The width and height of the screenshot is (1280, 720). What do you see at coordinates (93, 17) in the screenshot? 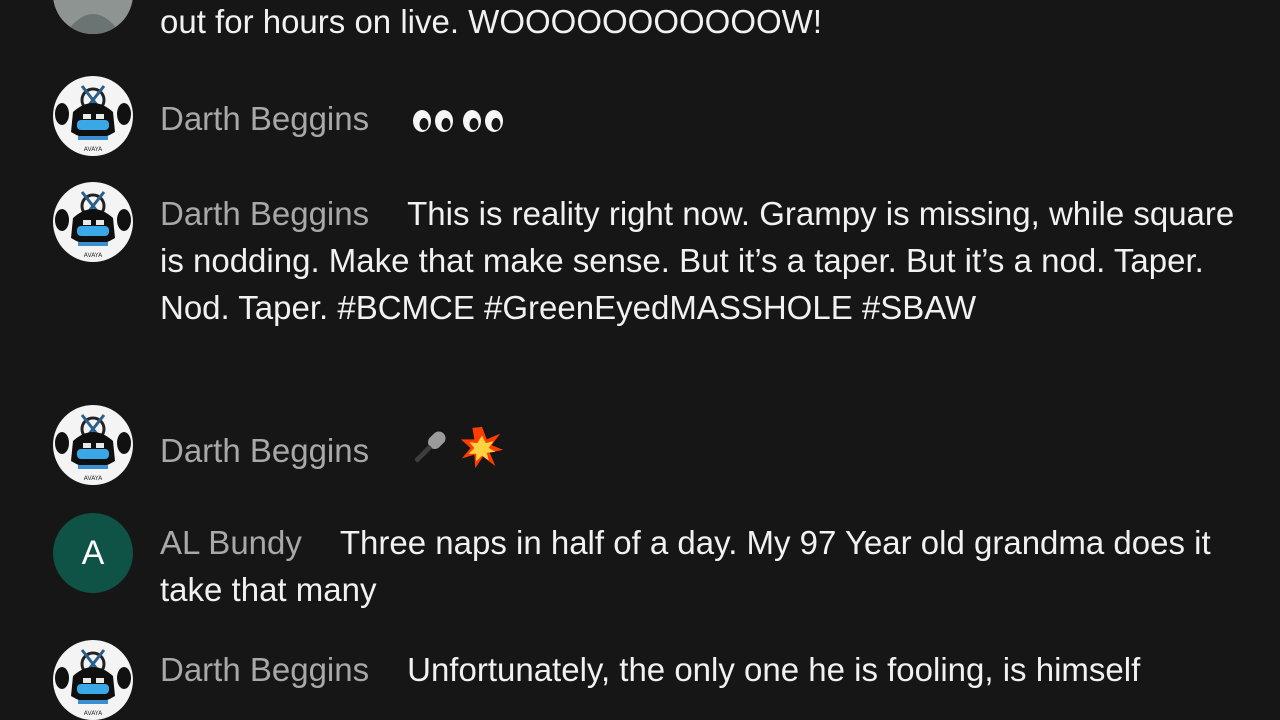
I see `user-avatar-photo` at bounding box center [93, 17].